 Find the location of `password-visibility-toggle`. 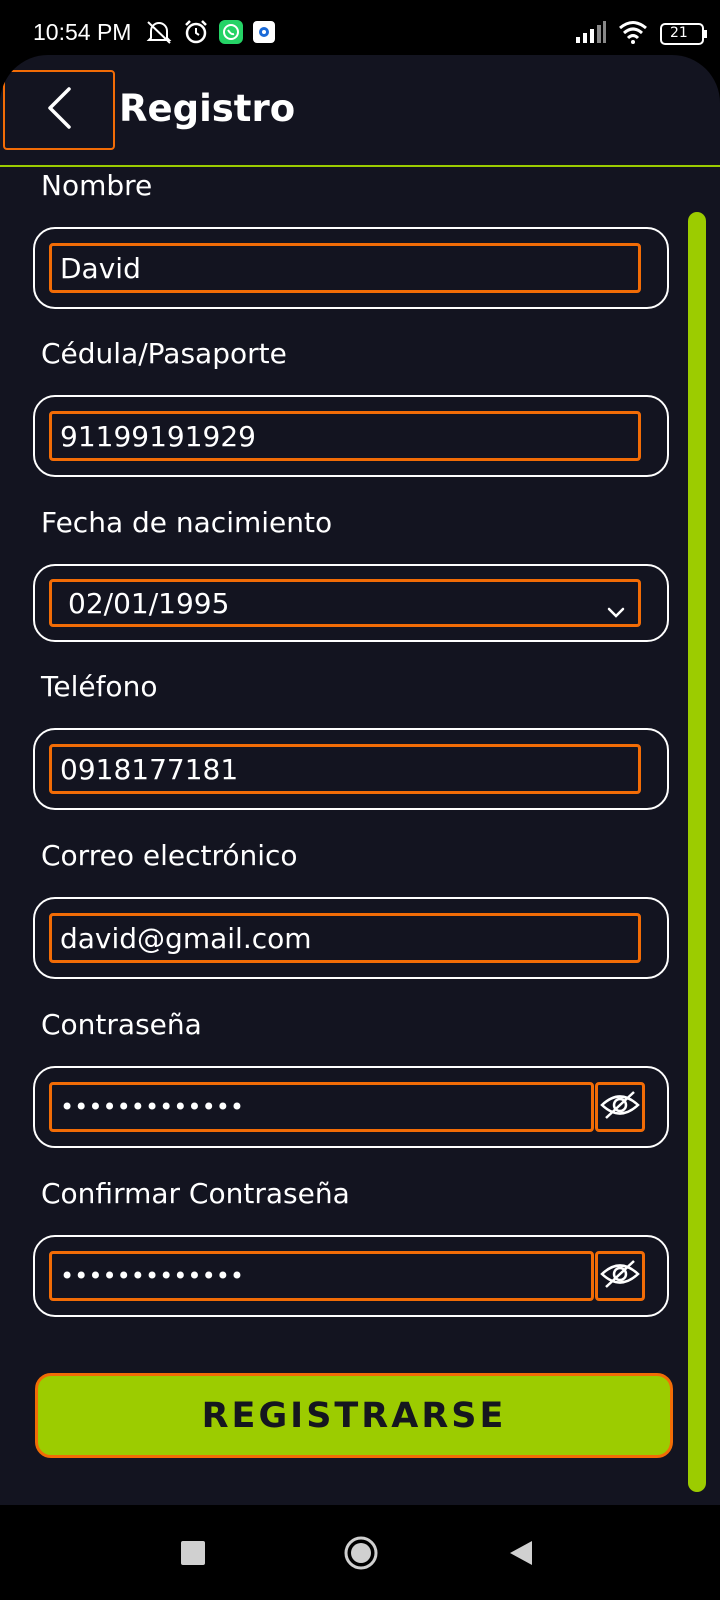

password-visibility-toggle is located at coordinates (620, 1107).